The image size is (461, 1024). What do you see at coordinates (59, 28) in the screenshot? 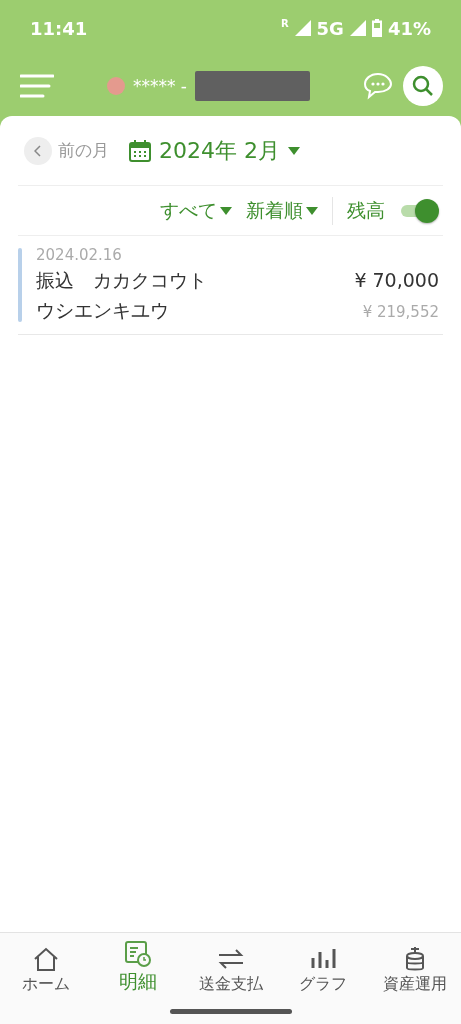
I see `status-time: 11:41` at bounding box center [59, 28].